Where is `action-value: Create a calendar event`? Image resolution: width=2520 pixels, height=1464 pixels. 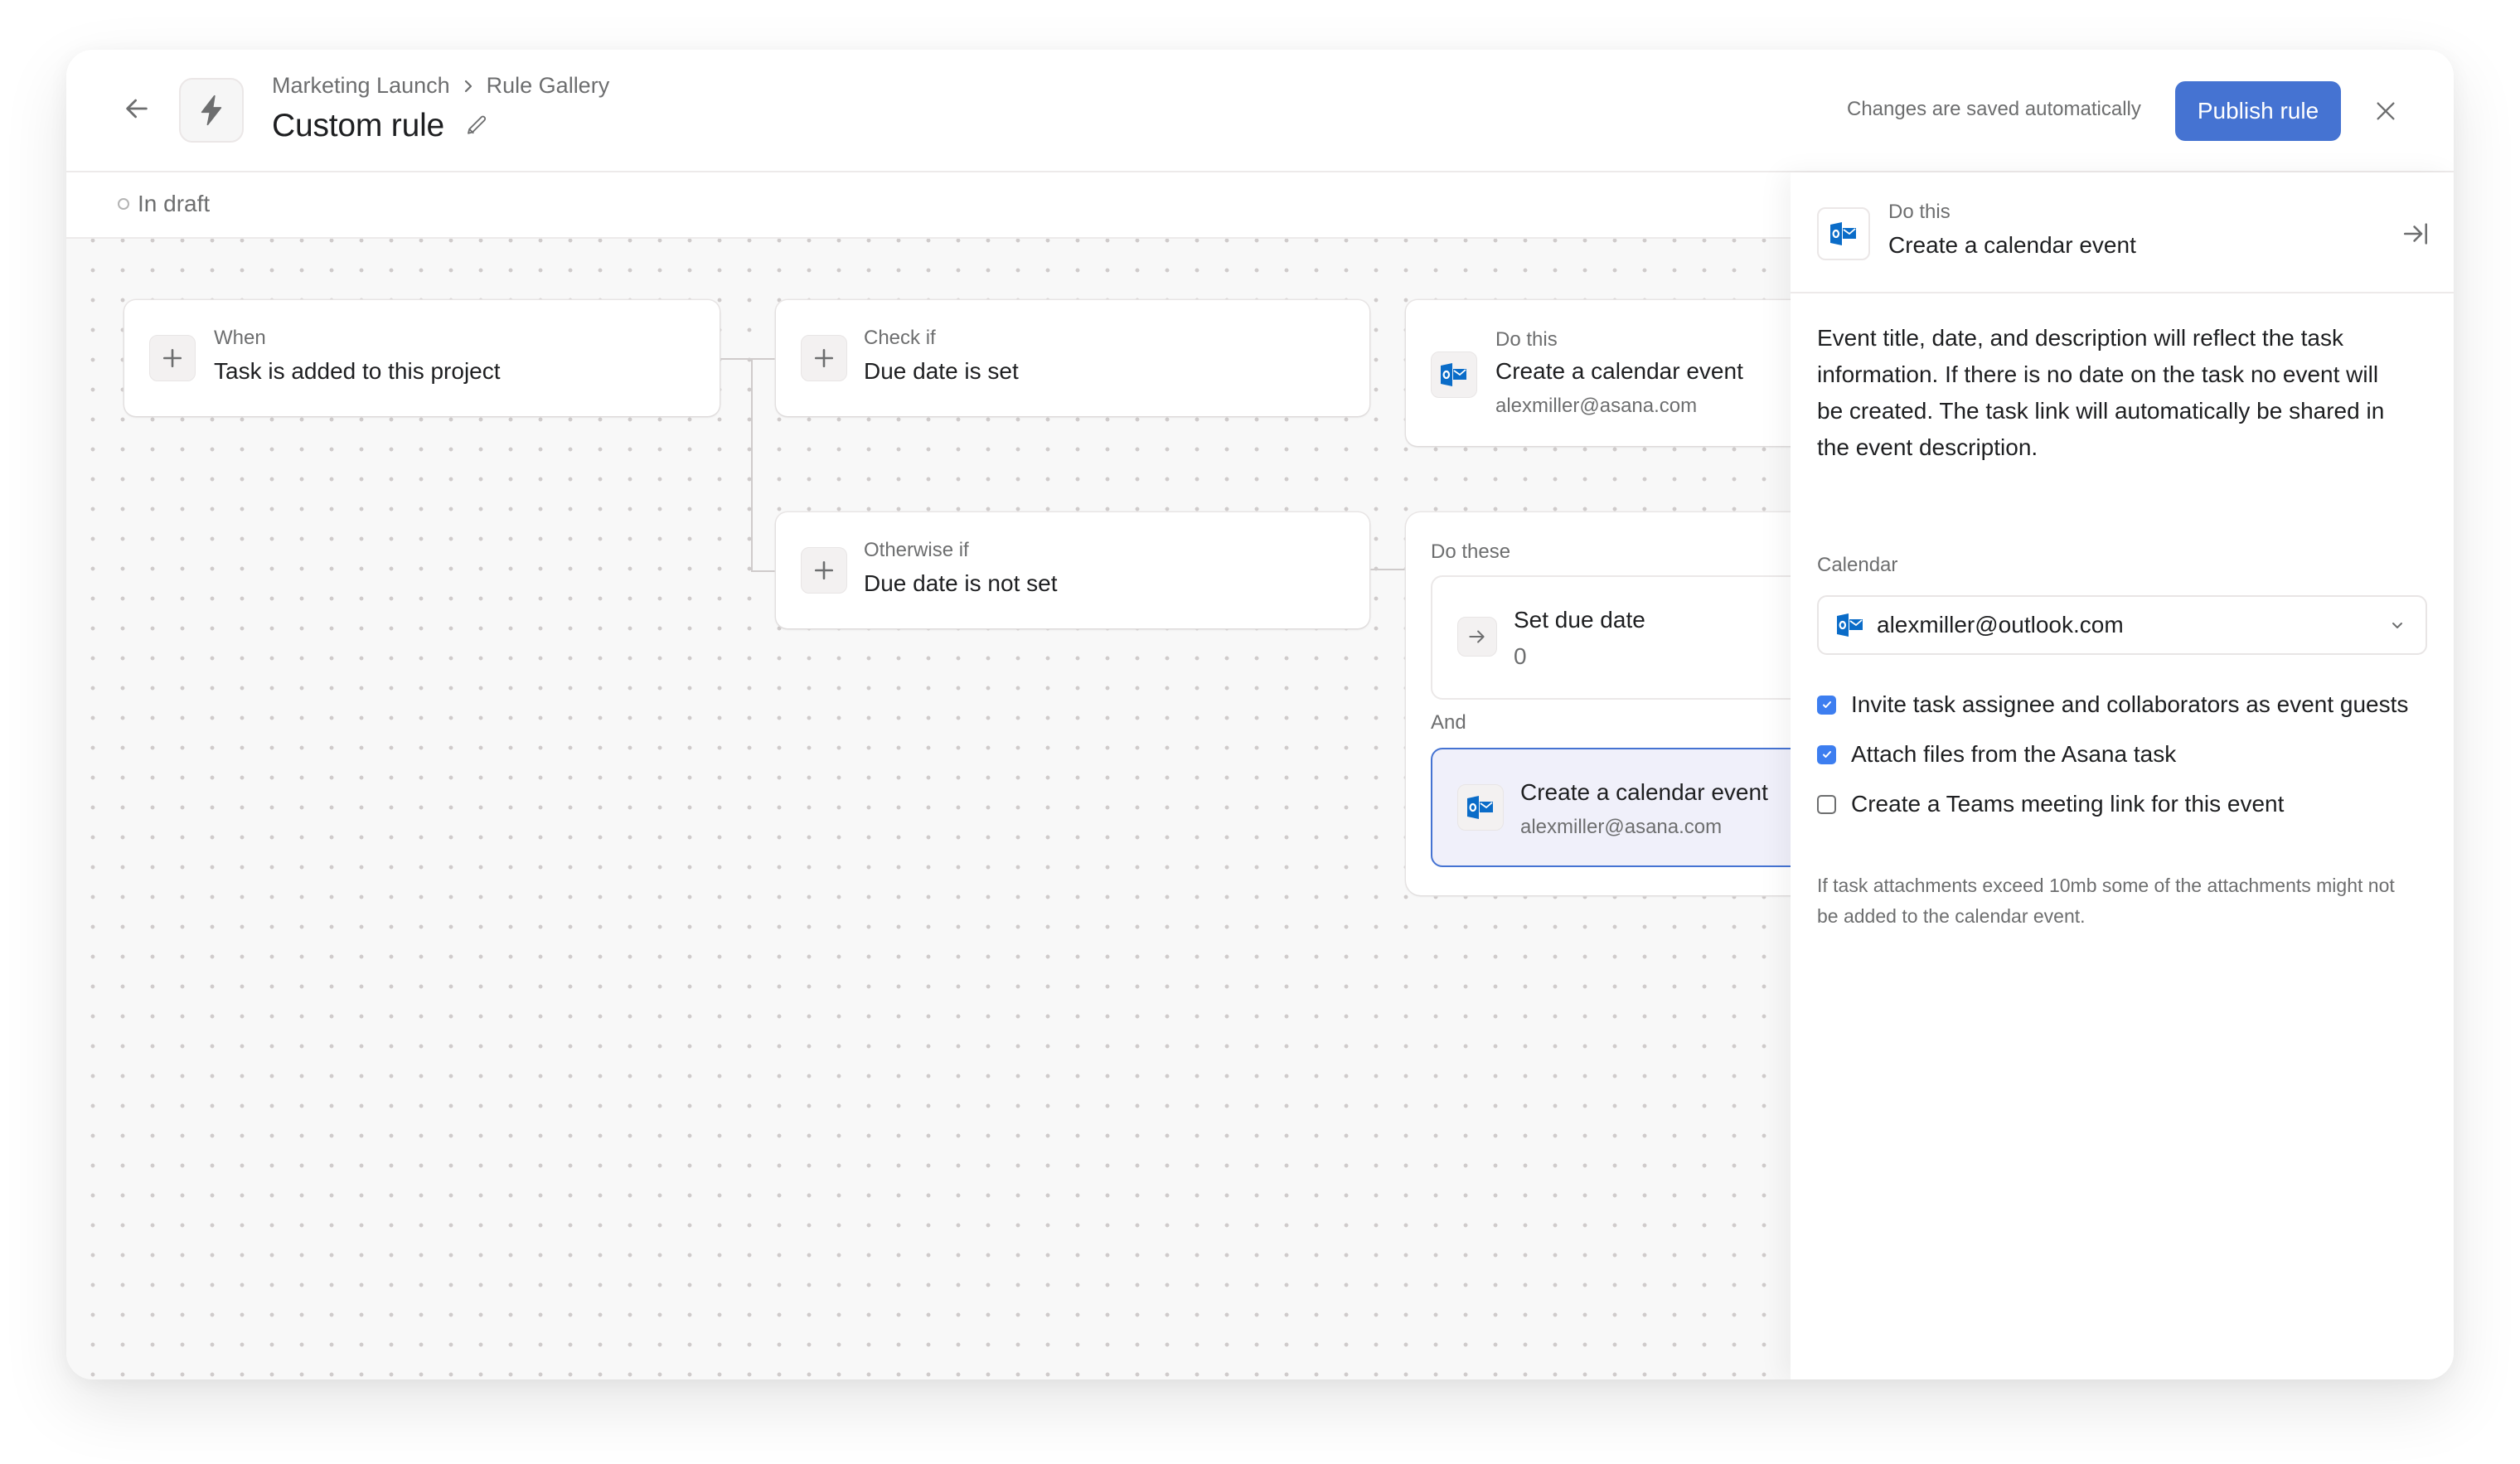 action-value: Create a calendar event is located at coordinates (1619, 371).